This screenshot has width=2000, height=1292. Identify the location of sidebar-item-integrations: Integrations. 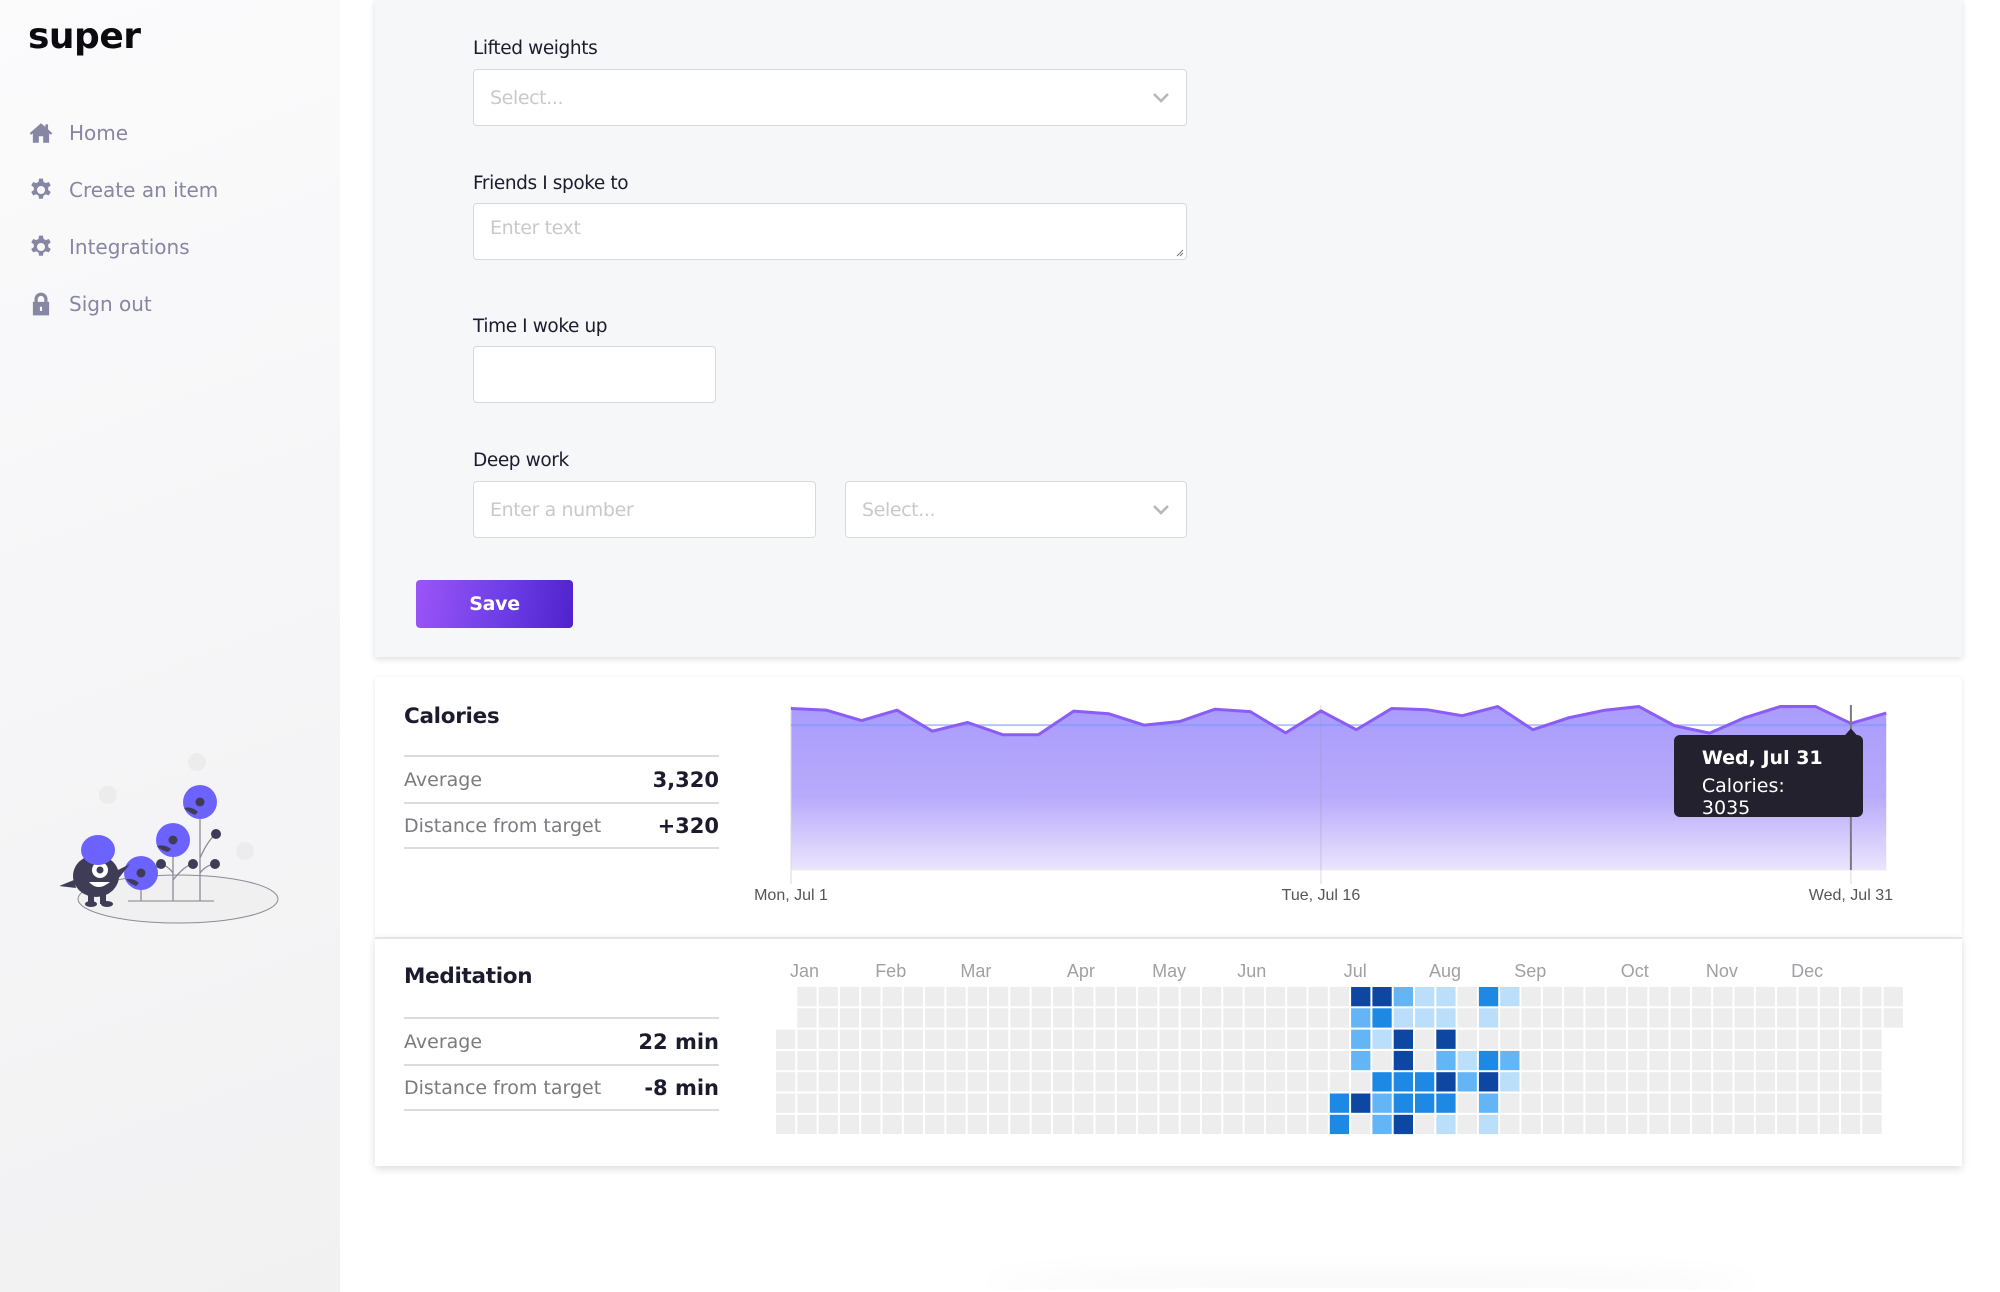
(123, 246).